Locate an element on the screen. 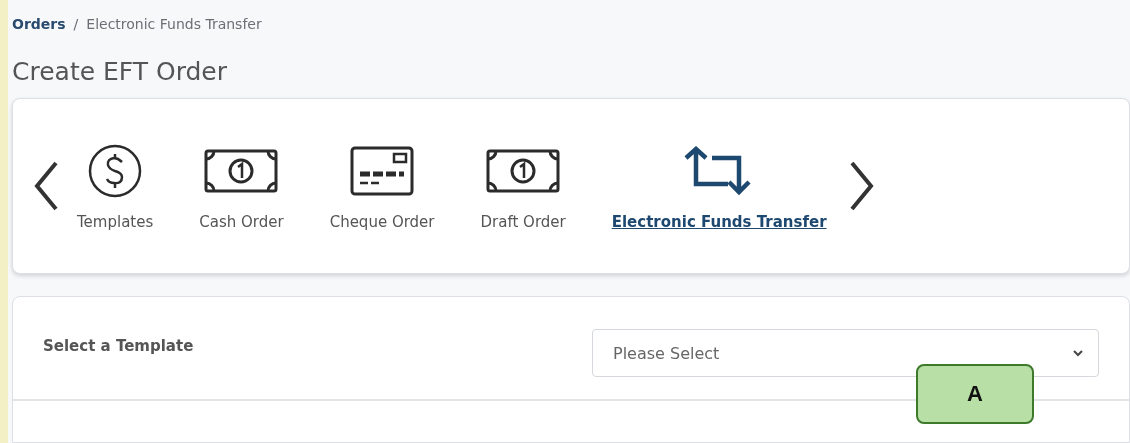  callout-label: A is located at coordinates (975, 394).